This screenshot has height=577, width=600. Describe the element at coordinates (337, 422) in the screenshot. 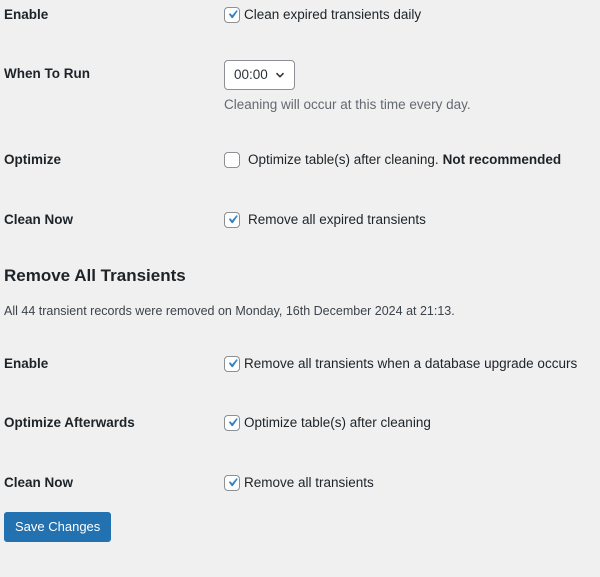

I see `optimize-afterwards-checkbox-label: Optimize table(s) after cleaning` at that location.